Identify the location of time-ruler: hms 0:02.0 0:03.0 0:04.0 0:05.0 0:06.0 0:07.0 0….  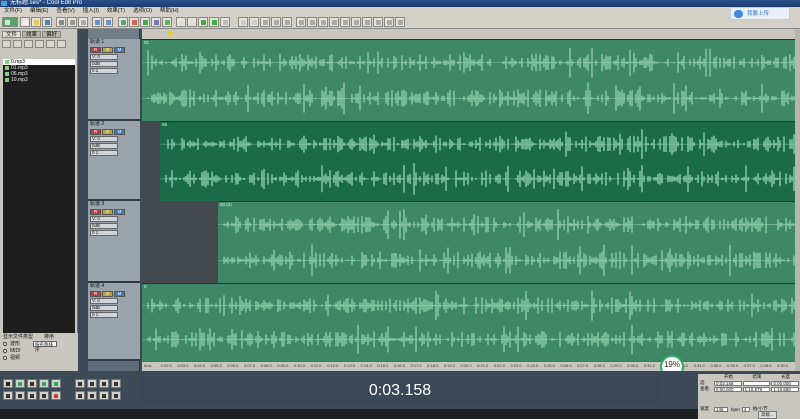
(468, 366).